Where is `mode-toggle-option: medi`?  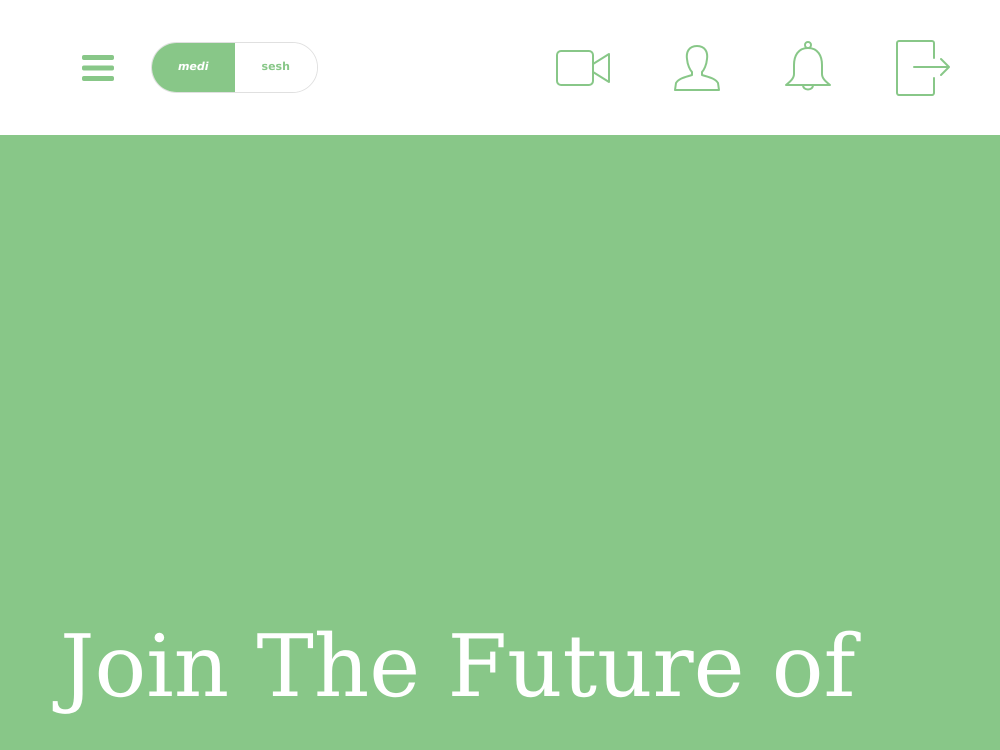
mode-toggle-option: medi is located at coordinates (193, 67).